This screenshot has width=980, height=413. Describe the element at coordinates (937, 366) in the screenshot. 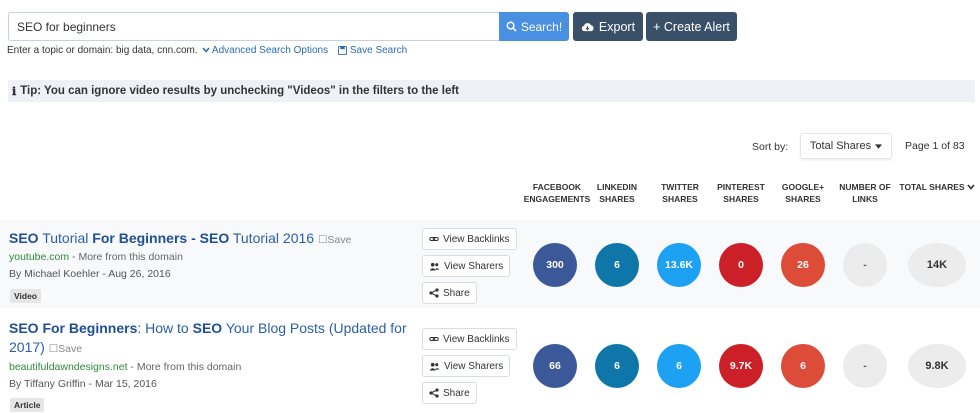

I see `total-shares: 9.8K` at that location.